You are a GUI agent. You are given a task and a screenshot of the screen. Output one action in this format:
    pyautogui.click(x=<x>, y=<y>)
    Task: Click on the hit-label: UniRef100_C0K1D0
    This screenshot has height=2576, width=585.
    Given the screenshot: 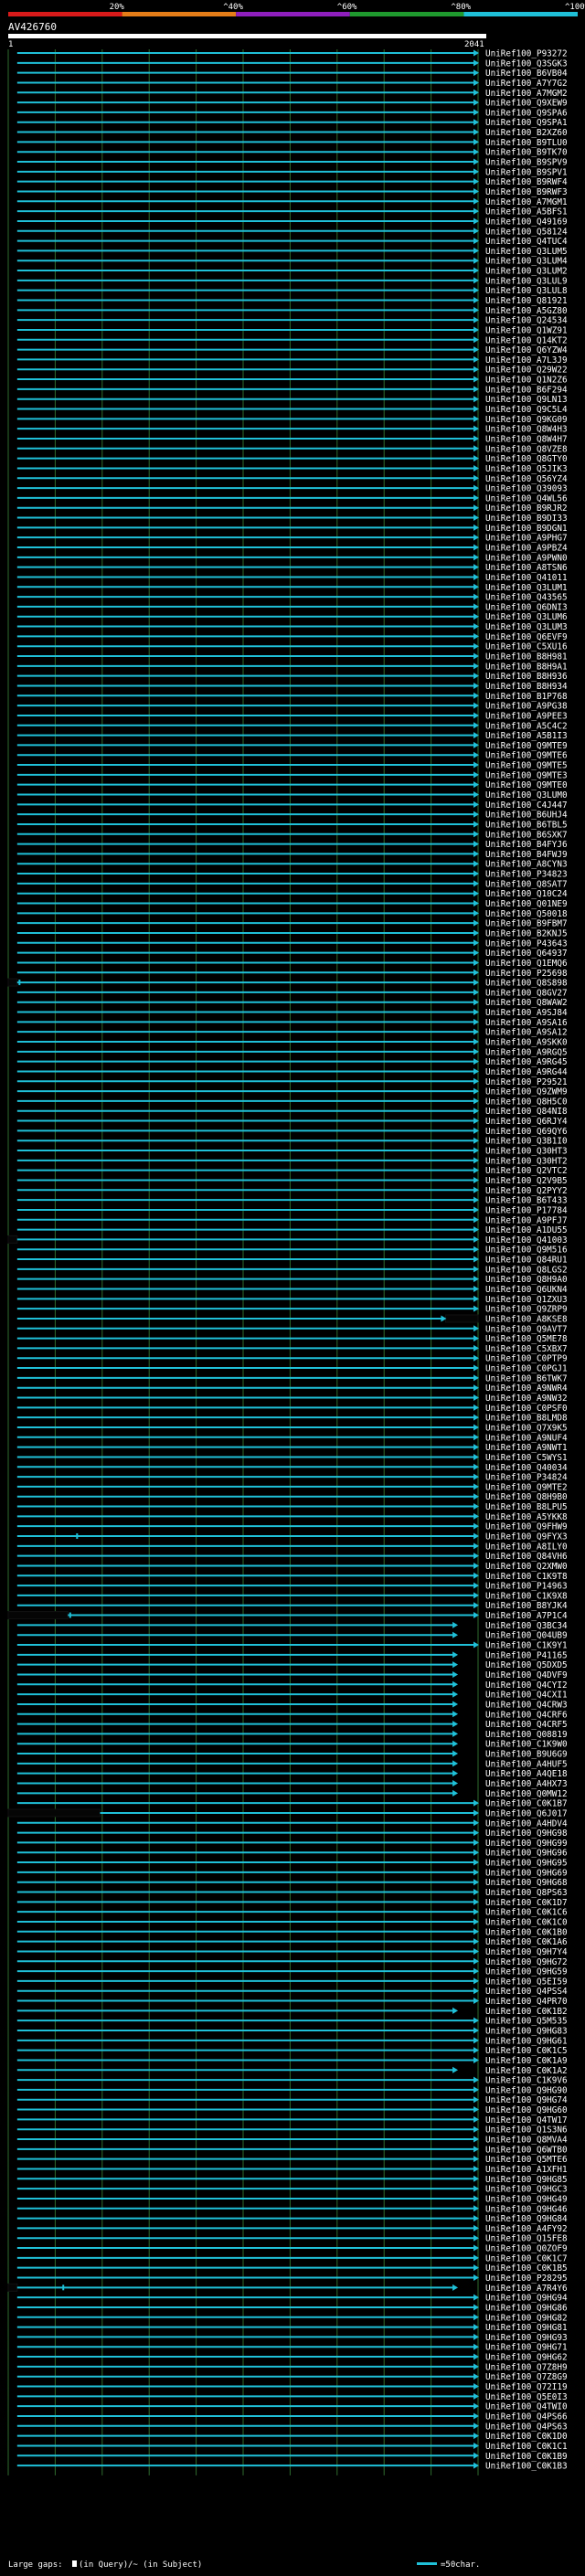 What is the action you would take?
    pyautogui.click(x=527, y=2437)
    